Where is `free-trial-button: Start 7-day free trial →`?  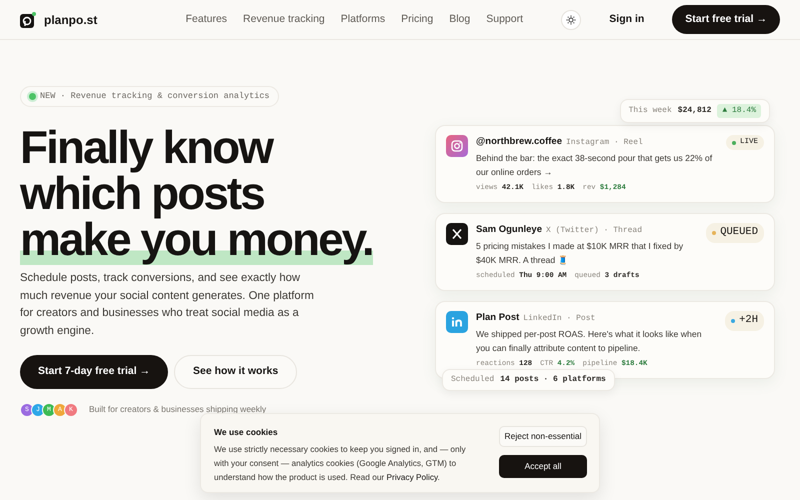 free-trial-button: Start 7-day free trial → is located at coordinates (94, 372).